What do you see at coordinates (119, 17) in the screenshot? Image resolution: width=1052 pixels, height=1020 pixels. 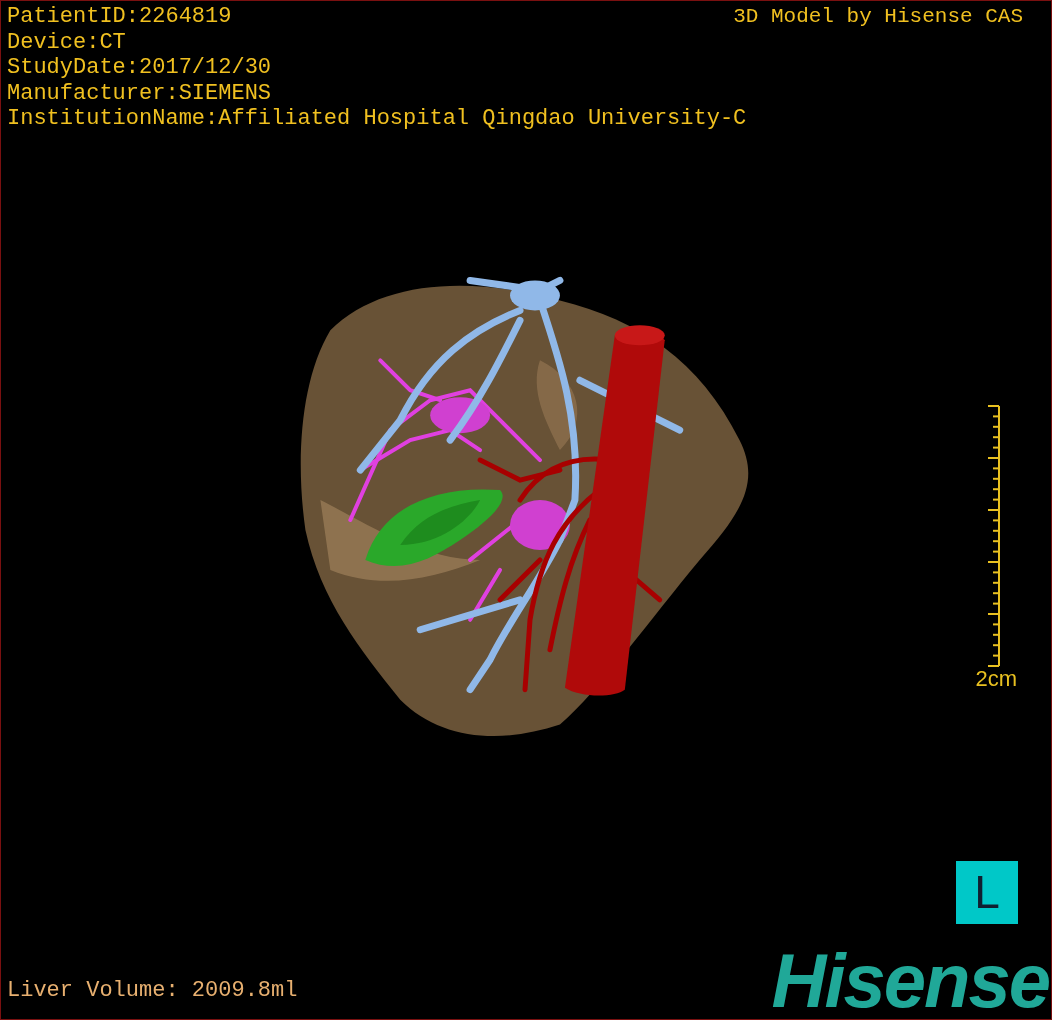 I see `patient-info-text: PatientID:2264819` at bounding box center [119, 17].